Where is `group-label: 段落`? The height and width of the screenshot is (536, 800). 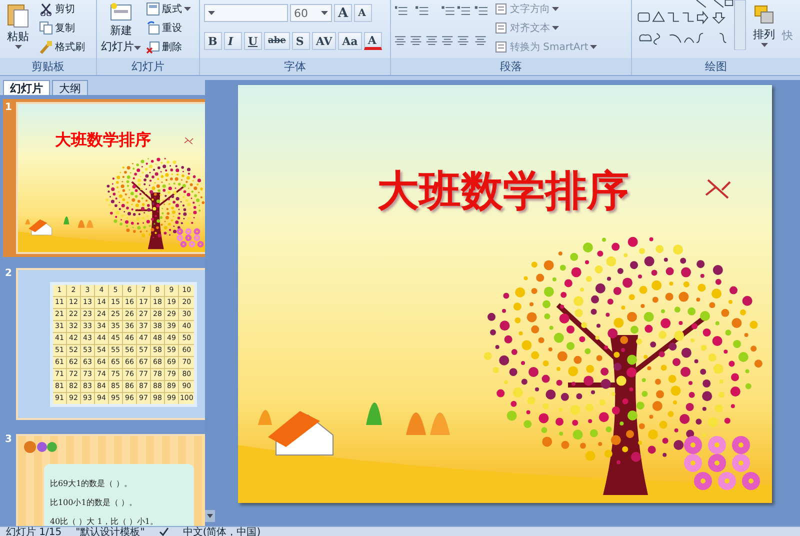
group-label: 段落 is located at coordinates (511, 66).